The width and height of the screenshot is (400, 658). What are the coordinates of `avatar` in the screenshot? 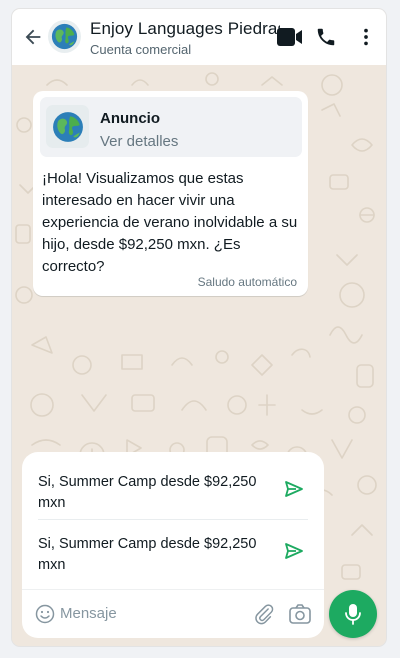 It's located at (64, 36).